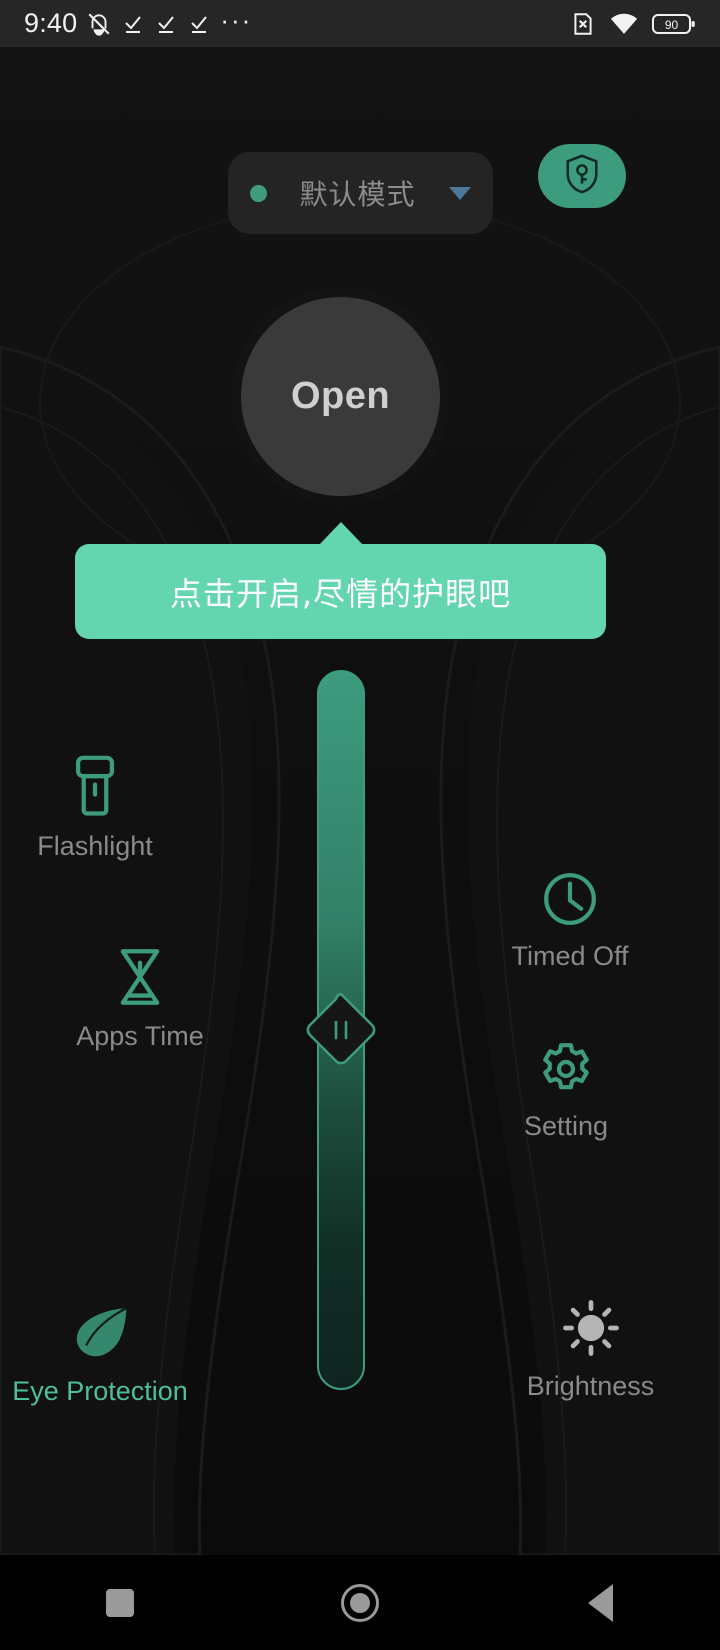 The image size is (720, 1650). Describe the element at coordinates (360, 23) in the screenshot. I see `status-bar: 9:40 ··· 90` at that location.